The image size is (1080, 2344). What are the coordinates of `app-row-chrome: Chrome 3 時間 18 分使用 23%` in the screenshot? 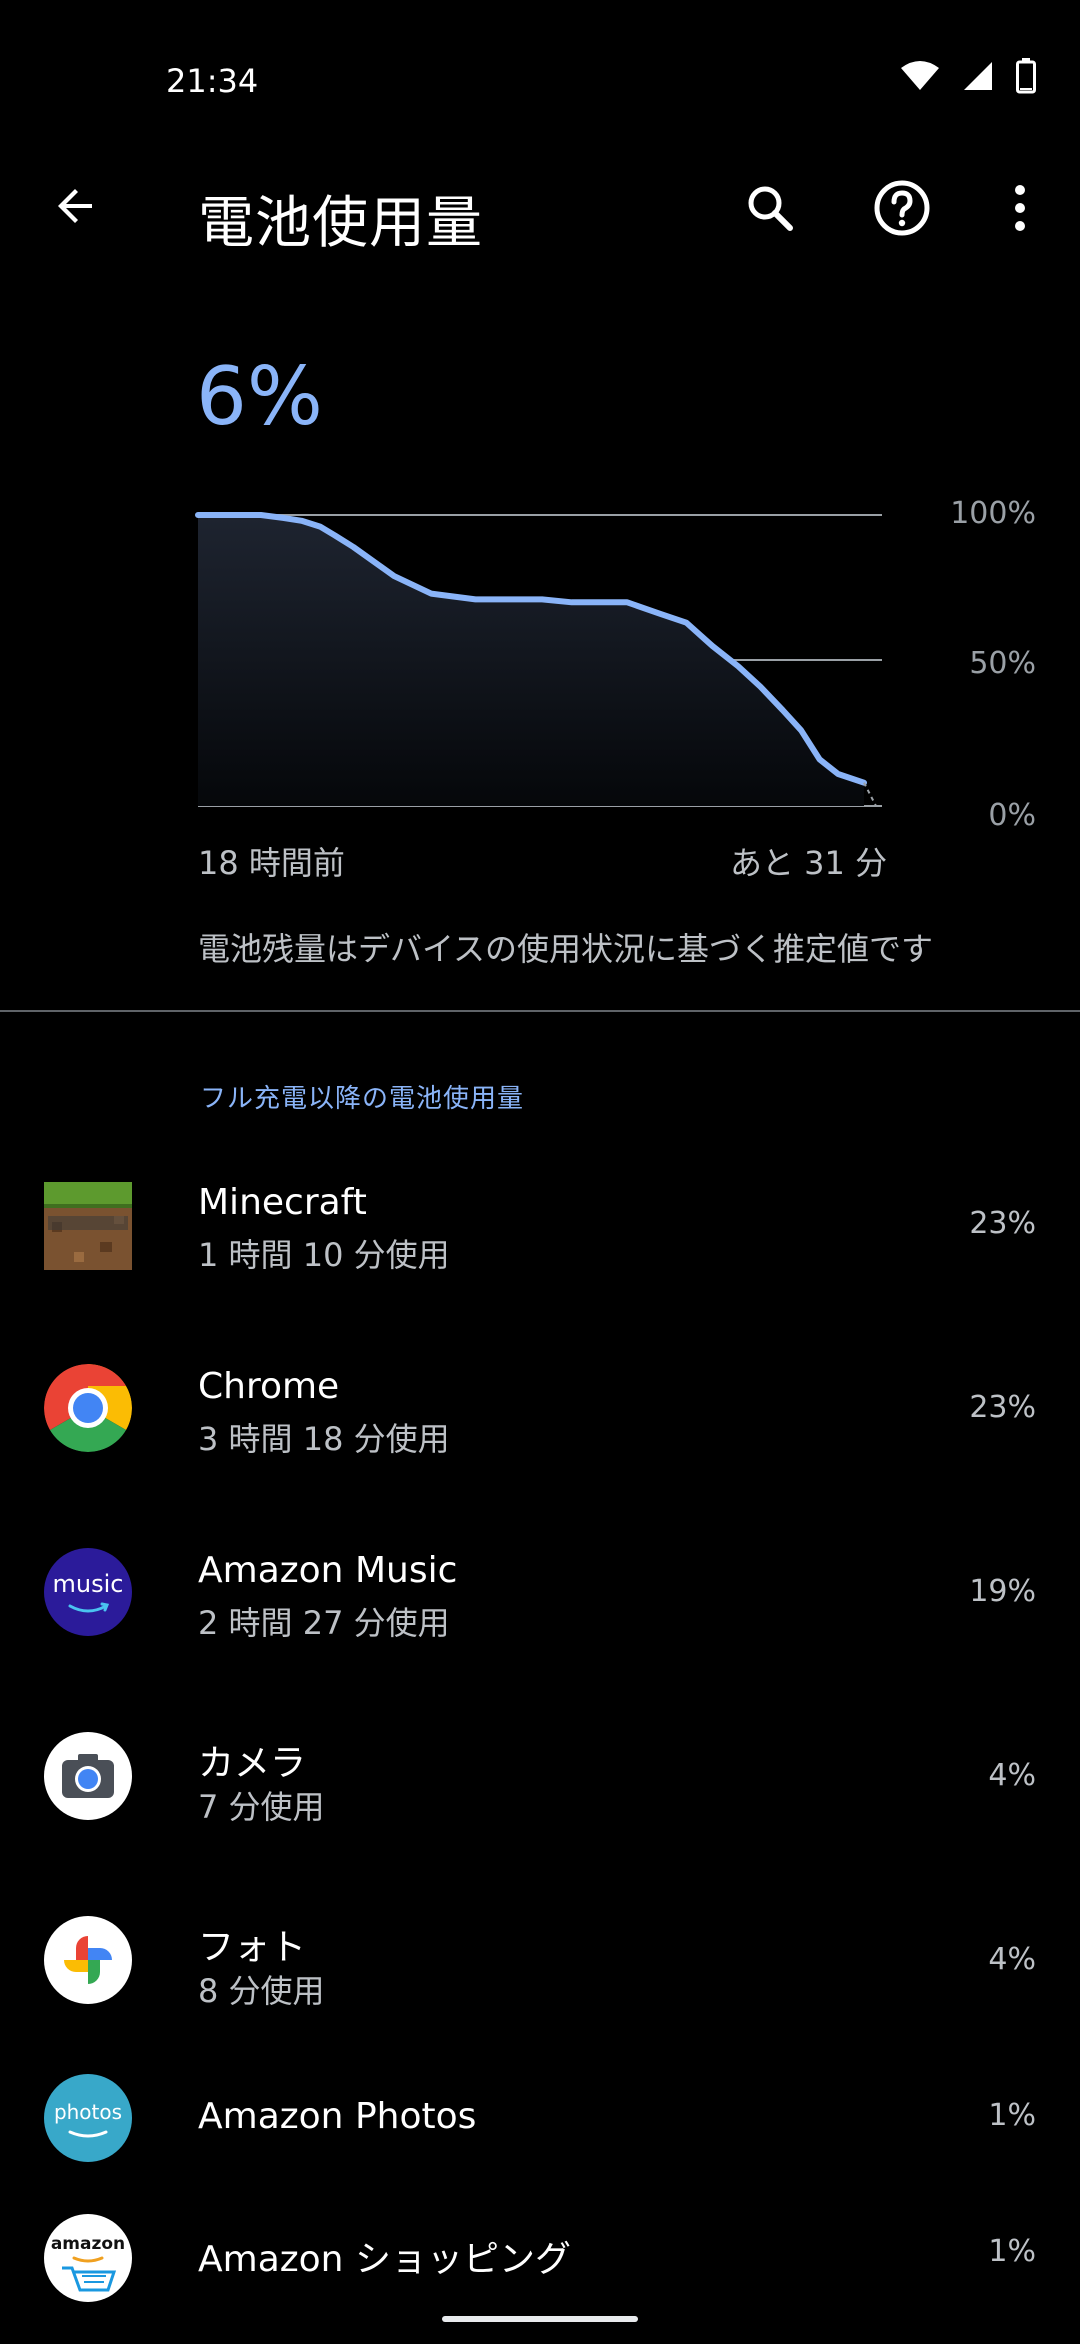 It's located at (540, 1410).